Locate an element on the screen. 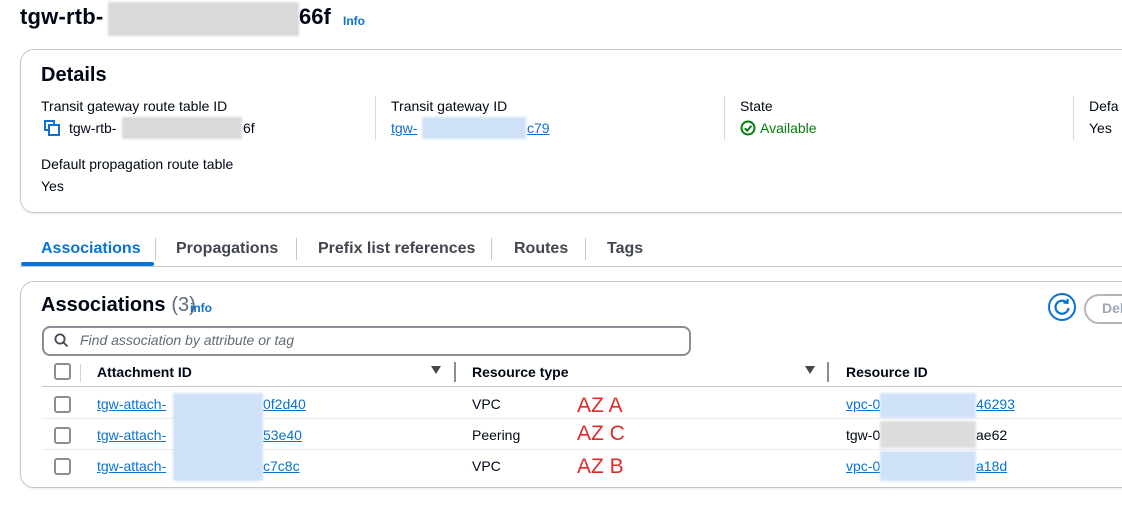  page-title-suffix: 66f is located at coordinates (315, 16).